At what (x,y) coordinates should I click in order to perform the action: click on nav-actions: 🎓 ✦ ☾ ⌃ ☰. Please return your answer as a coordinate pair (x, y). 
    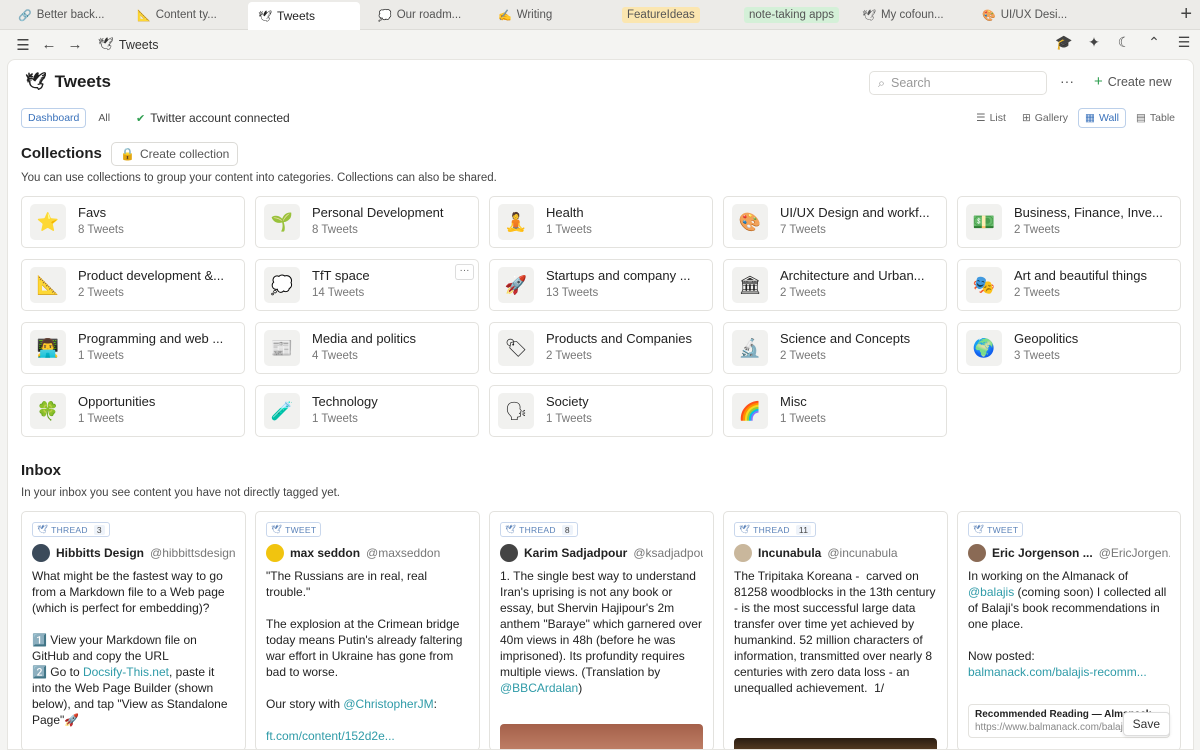
    Looking at the image, I should click on (1124, 42).